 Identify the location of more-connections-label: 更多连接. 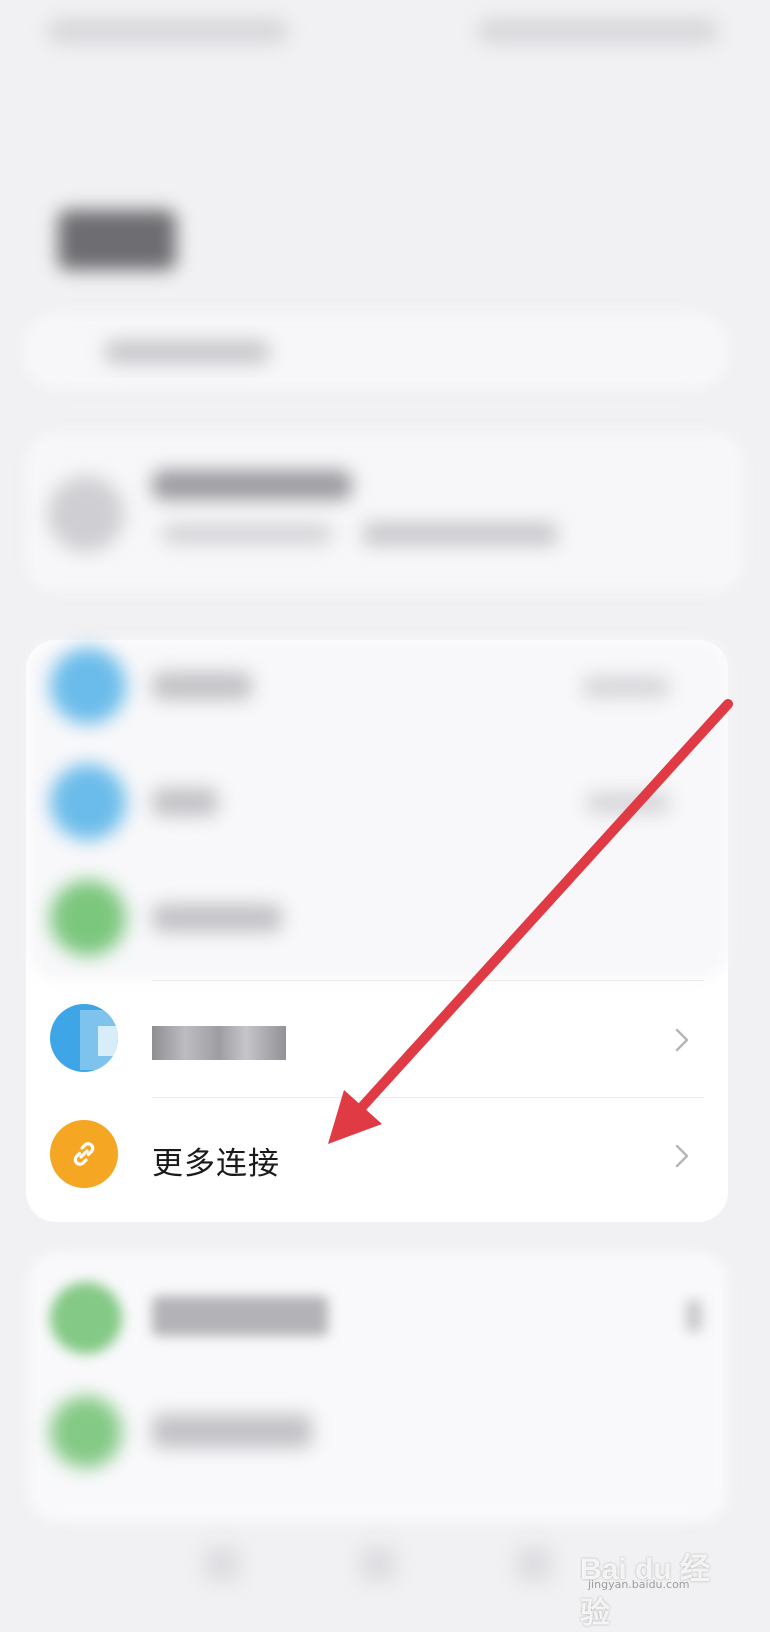
(216, 1164).